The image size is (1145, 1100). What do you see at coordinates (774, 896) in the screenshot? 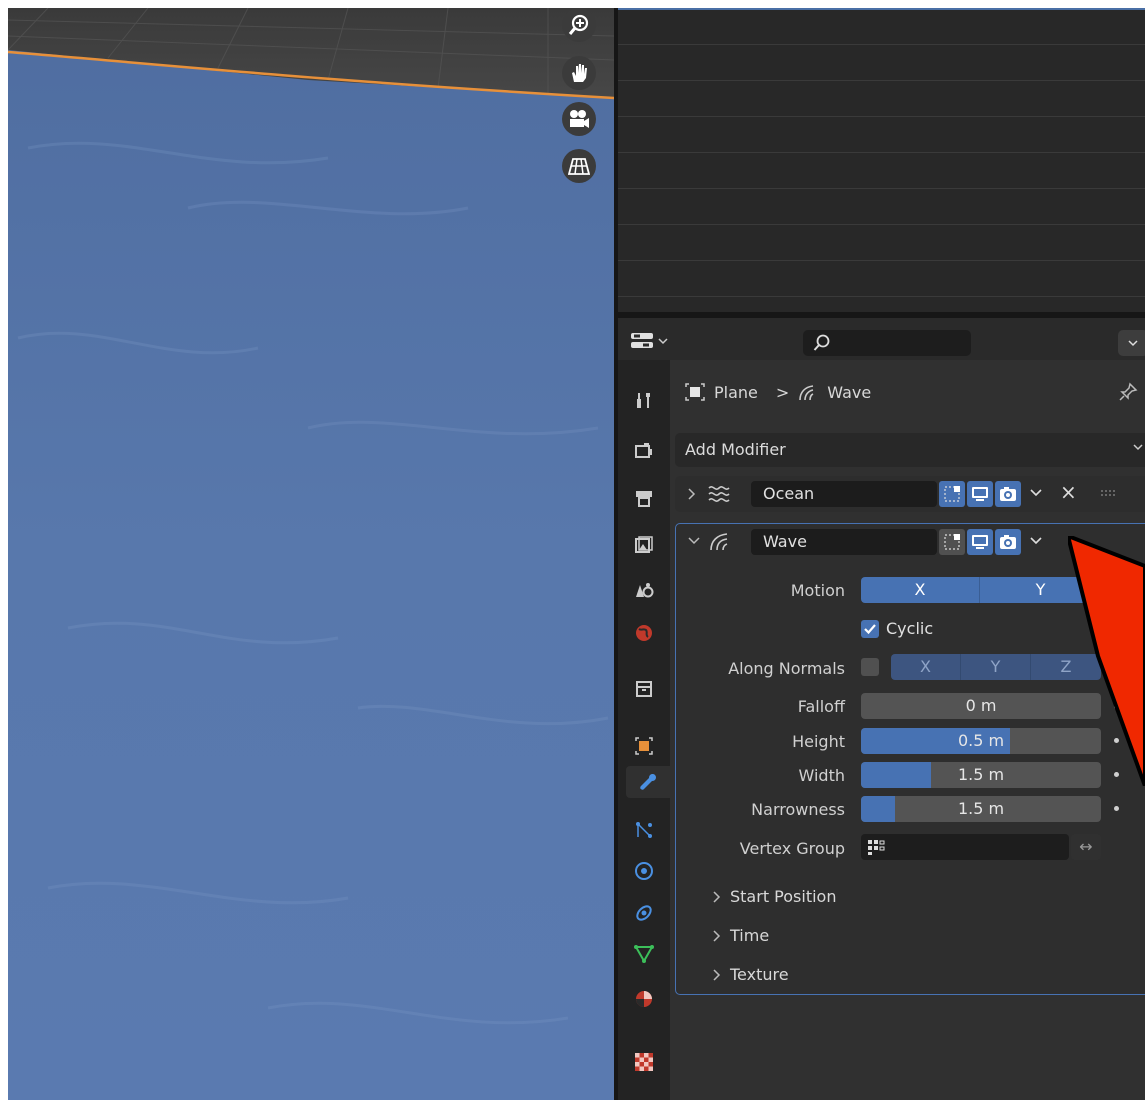
I see `subpanel-start-position: Start Position` at bounding box center [774, 896].